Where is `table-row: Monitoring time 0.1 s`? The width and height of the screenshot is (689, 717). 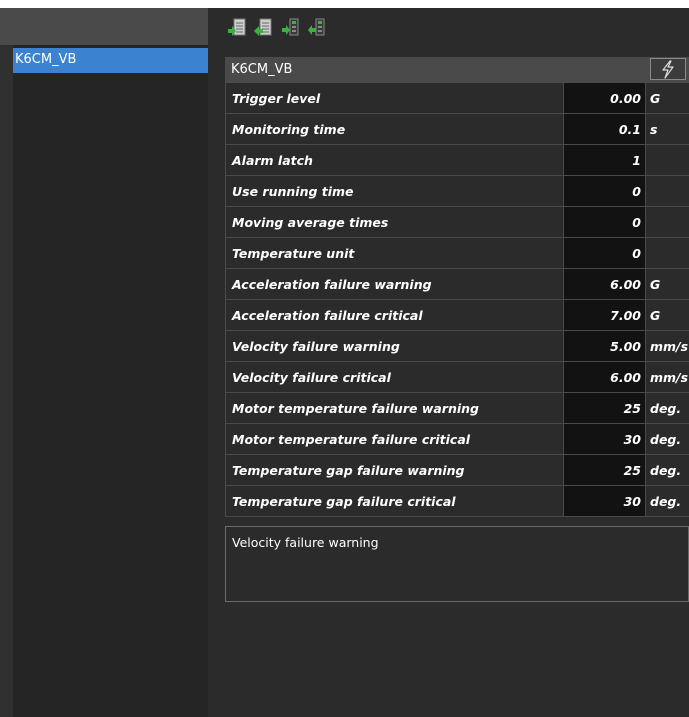
table-row: Monitoring time 0.1 s is located at coordinates (457, 129).